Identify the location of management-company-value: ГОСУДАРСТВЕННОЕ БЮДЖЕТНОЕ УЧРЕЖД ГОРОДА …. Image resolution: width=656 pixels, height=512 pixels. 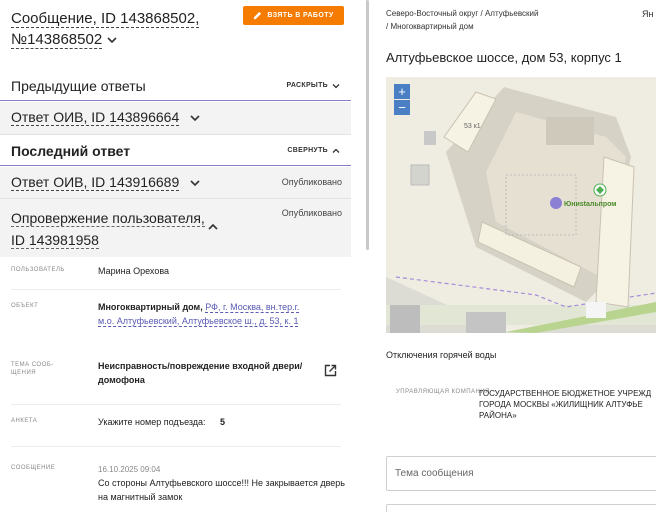
(565, 404).